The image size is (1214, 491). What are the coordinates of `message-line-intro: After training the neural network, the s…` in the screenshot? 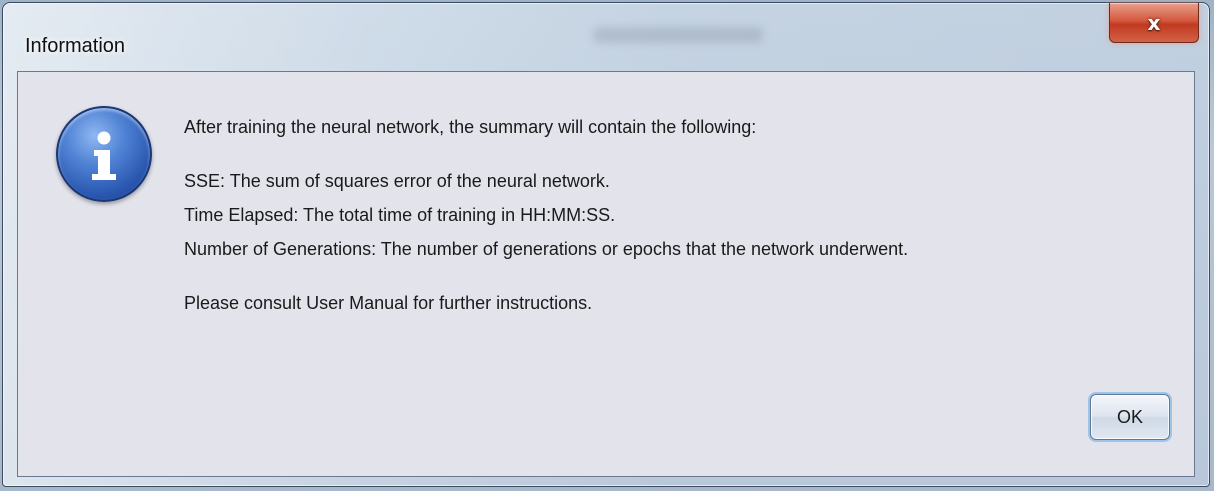 It's located at (470, 127).